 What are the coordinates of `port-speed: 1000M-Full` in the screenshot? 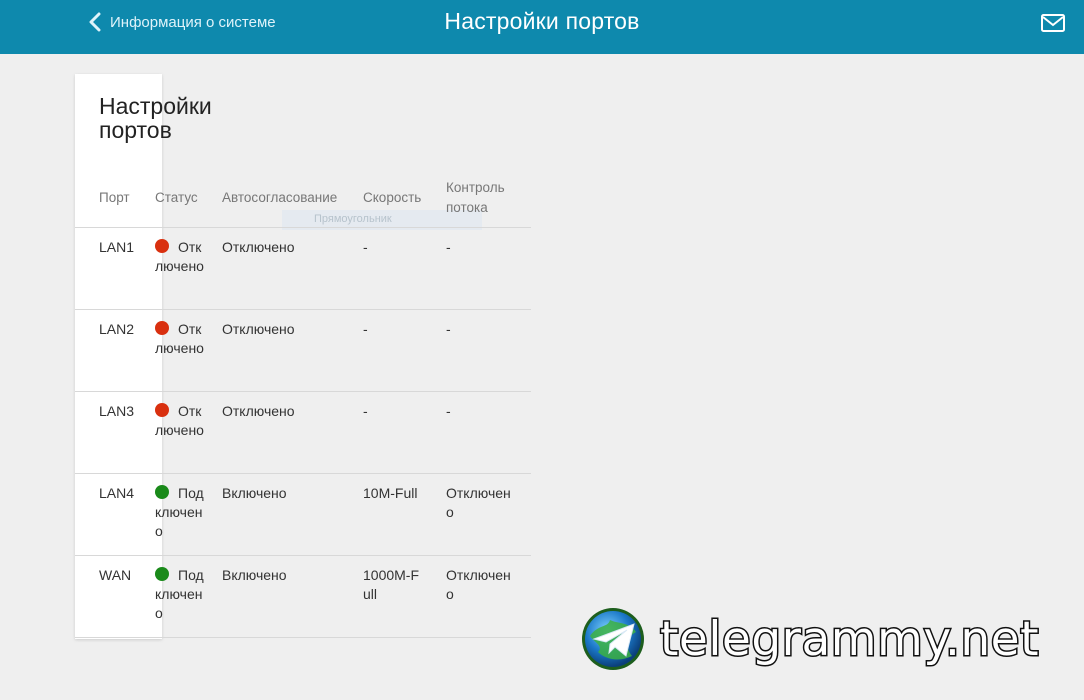 It's located at (391, 584).